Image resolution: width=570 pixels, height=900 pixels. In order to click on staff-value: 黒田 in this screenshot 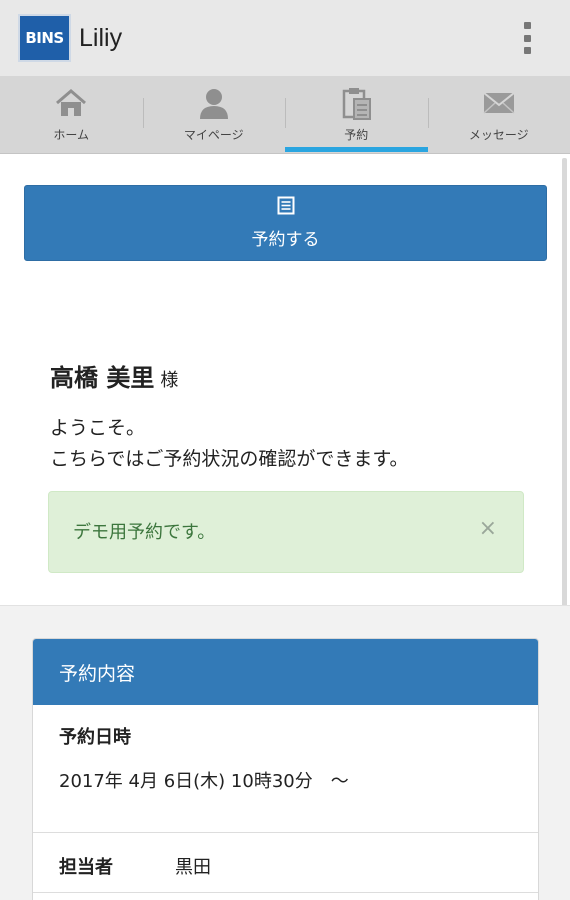, I will do `click(193, 867)`.